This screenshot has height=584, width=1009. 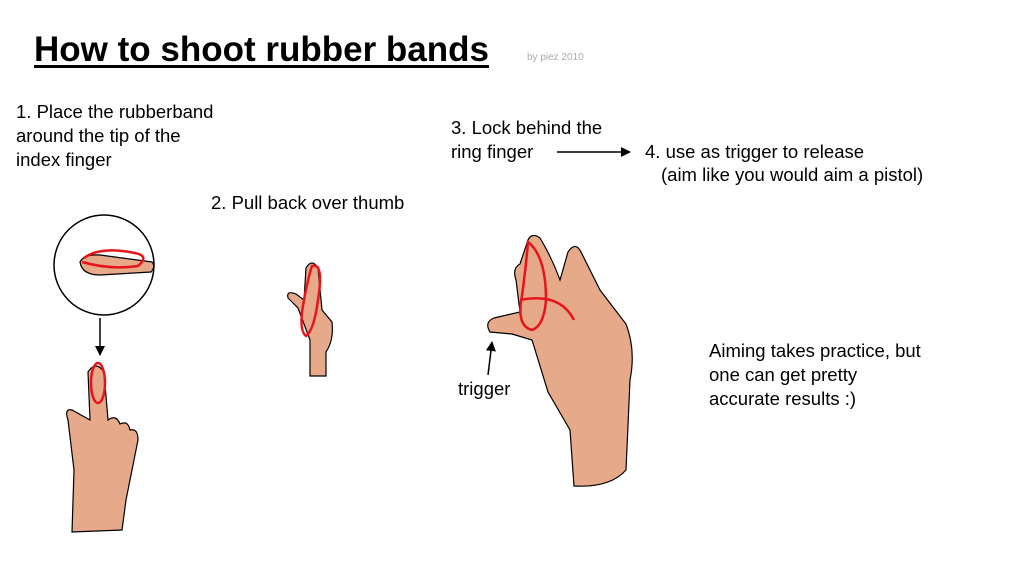 What do you see at coordinates (104, 265) in the screenshot?
I see `zoom-circle` at bounding box center [104, 265].